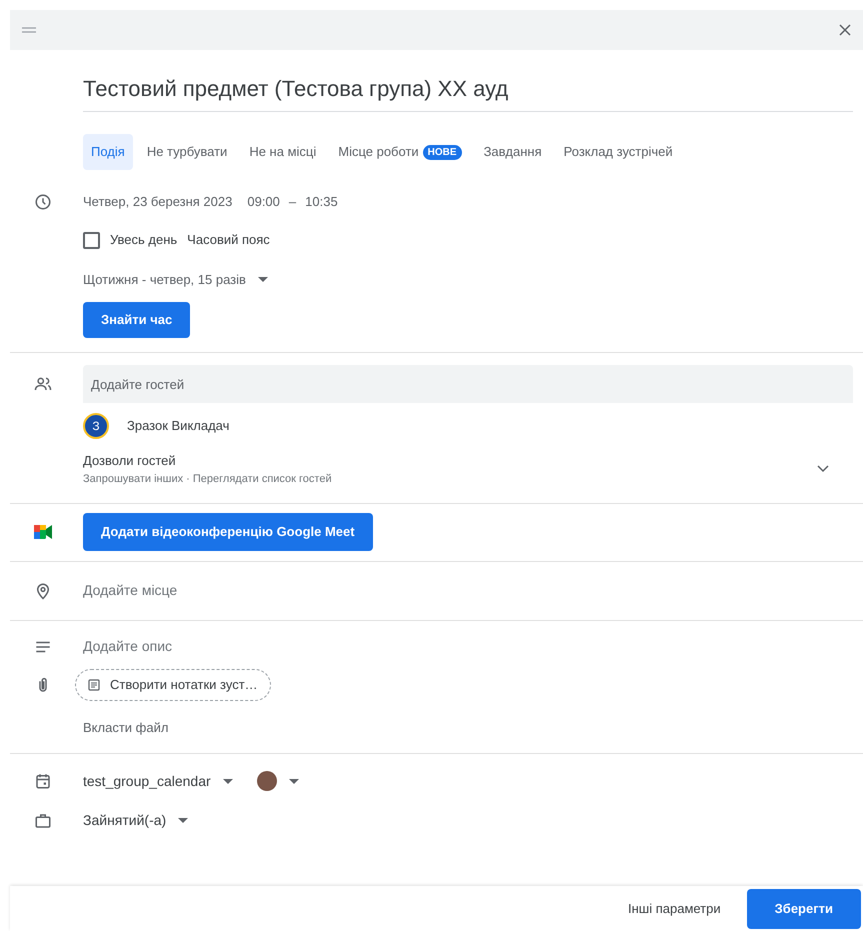  I want to click on guest-permissions-summary: Запрошувати інших · Переглядати список гостей, so click(207, 479).